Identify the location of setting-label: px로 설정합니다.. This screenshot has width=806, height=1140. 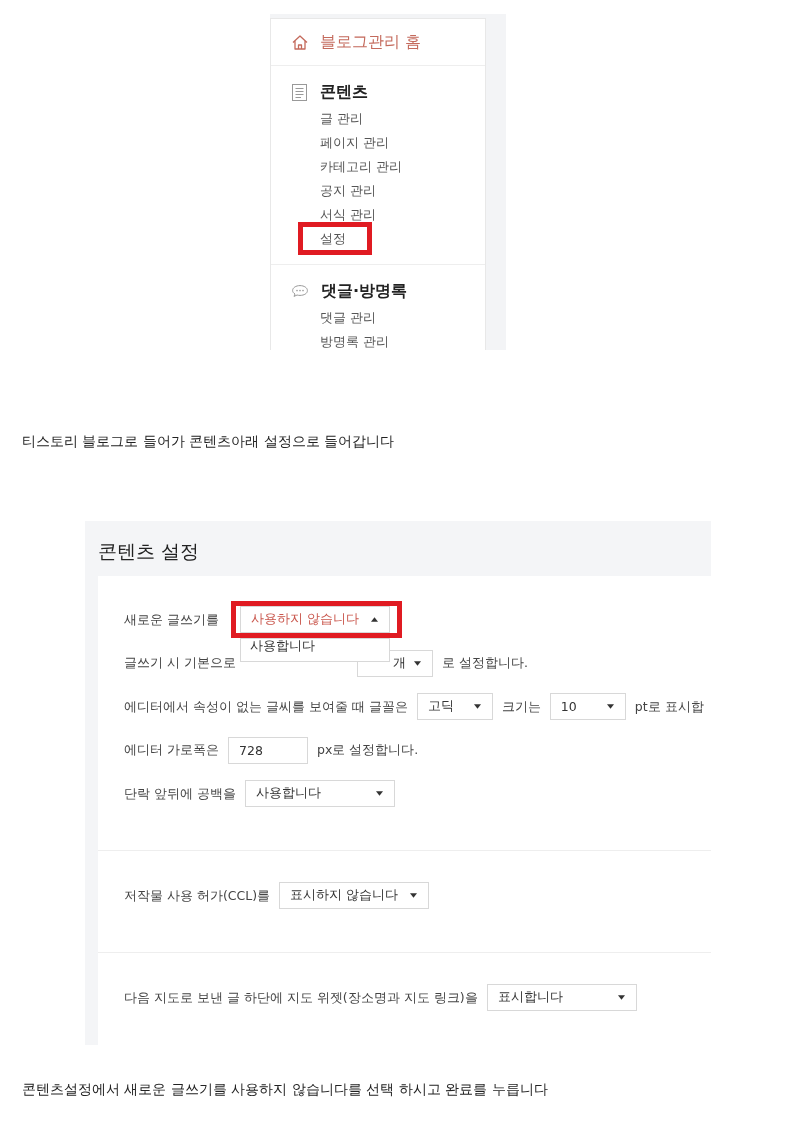
(368, 750).